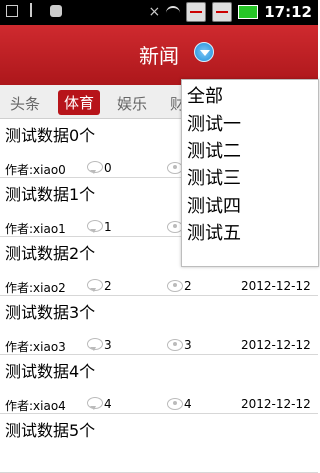 Image resolution: width=320 pixels, height=473 pixels. Describe the element at coordinates (173, 12) in the screenshot. I see `wifi-icon` at that location.